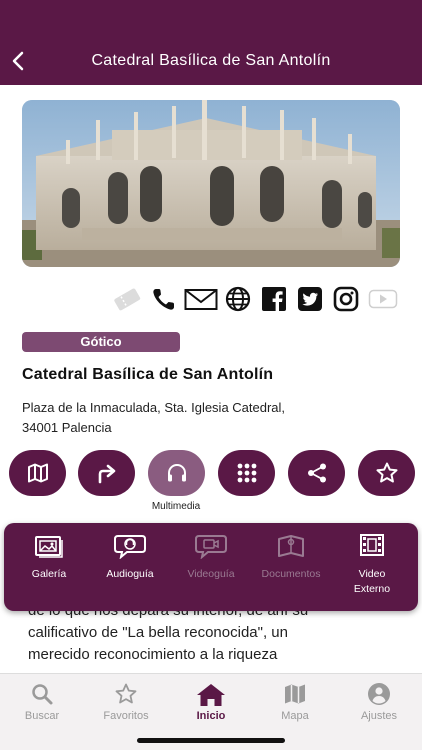 The width and height of the screenshot is (422, 750). Describe the element at coordinates (346, 299) in the screenshot. I see `instagram-icon` at that location.